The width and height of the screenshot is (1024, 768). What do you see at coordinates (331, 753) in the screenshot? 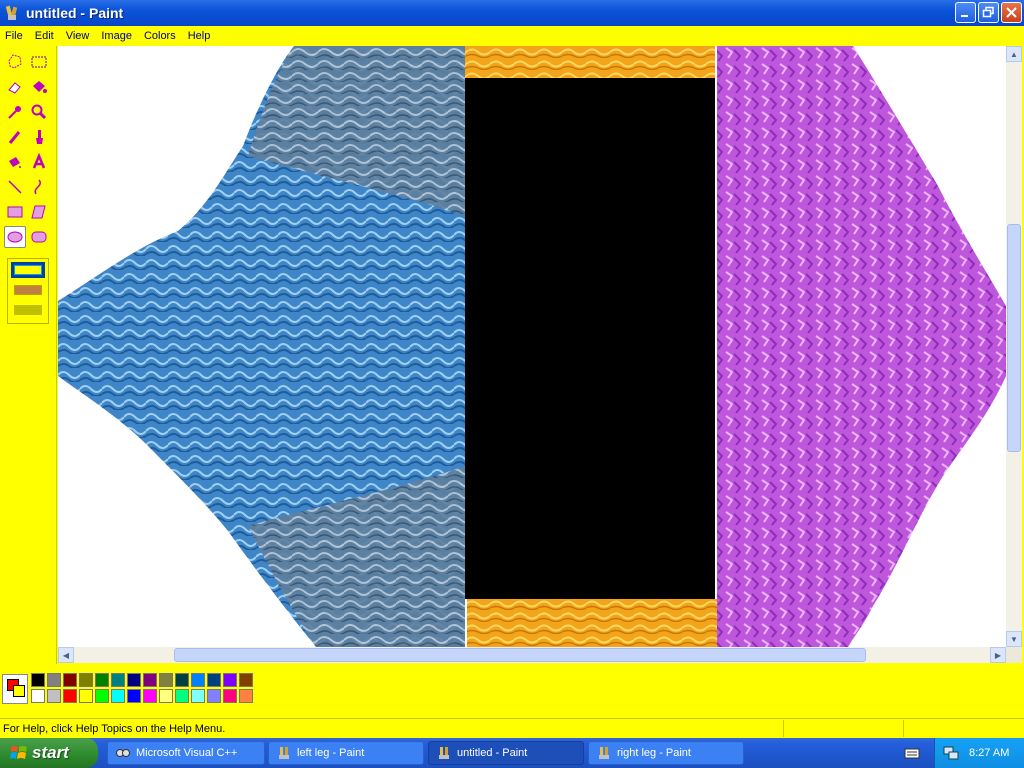
I see `task-label: left leg - Paint` at bounding box center [331, 753].